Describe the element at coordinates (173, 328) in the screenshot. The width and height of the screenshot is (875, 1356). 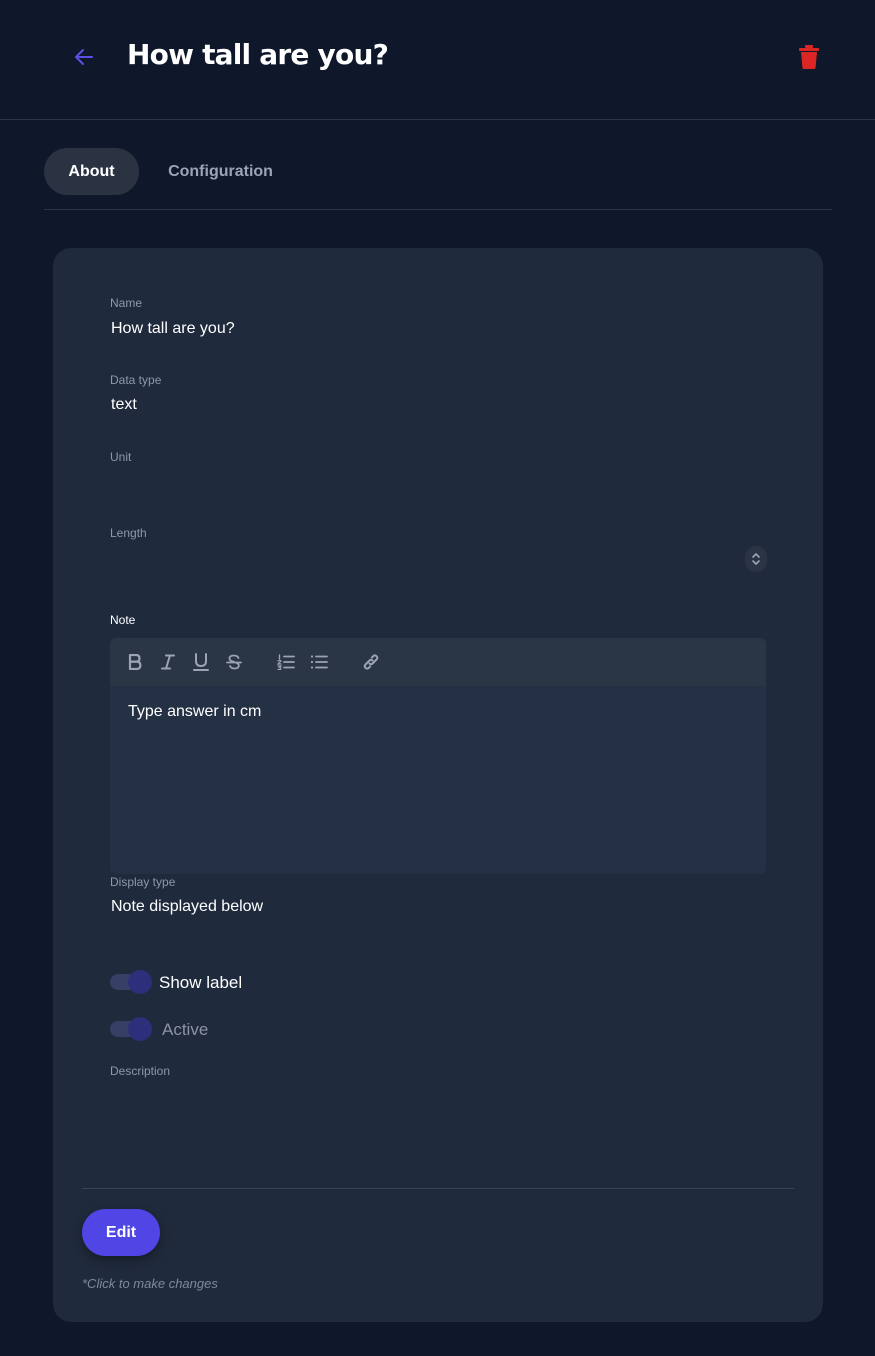
I see `name-value: How tall are you?` at that location.